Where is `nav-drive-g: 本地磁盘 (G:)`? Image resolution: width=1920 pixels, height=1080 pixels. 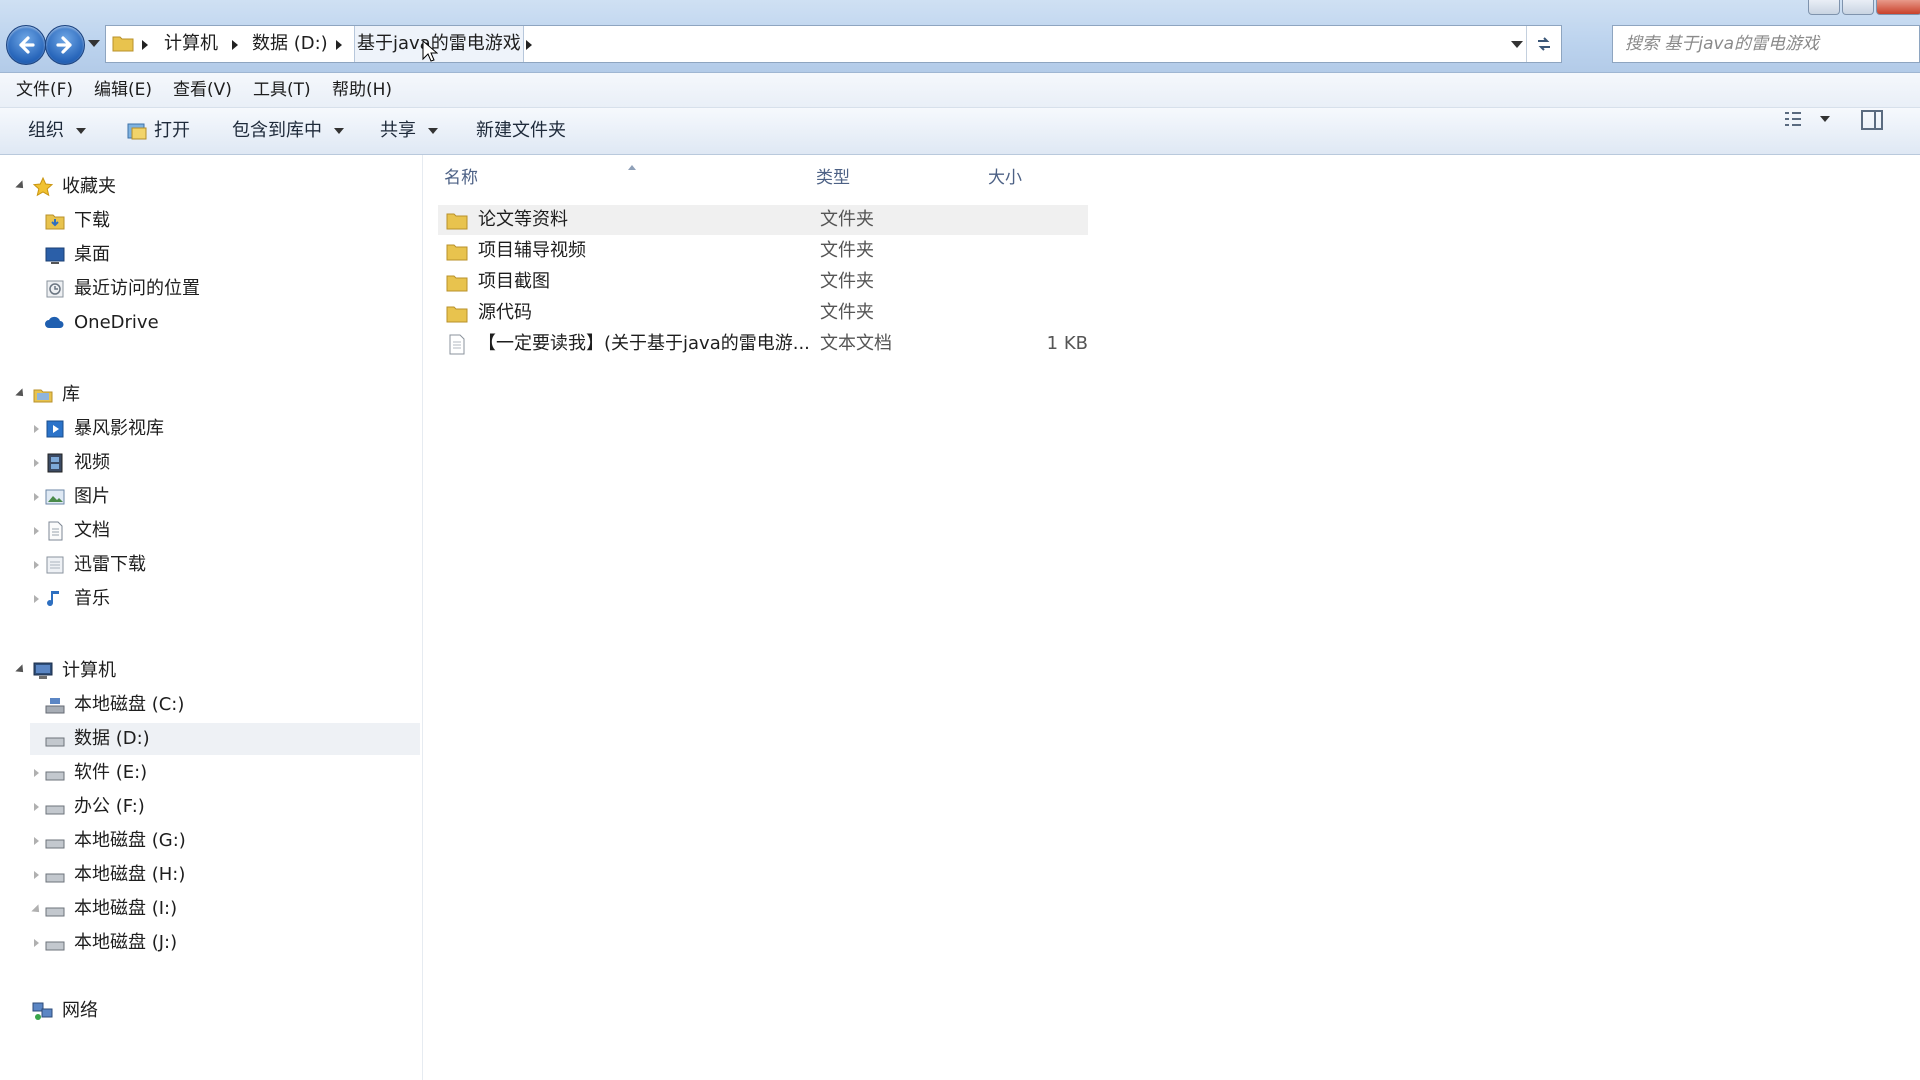 nav-drive-g: 本地磁盘 (G:) is located at coordinates (115, 841).